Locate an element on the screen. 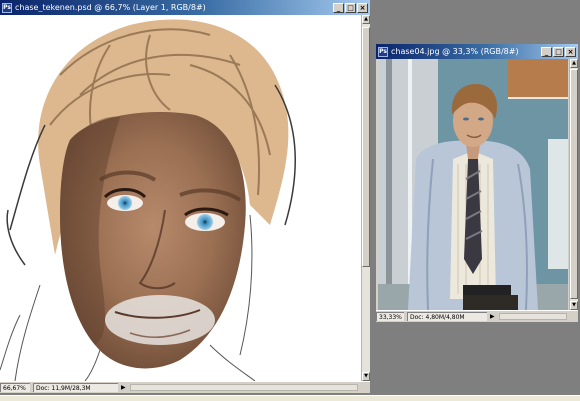 This screenshot has height=401, width=580. zoom-level-field: 66,67% is located at coordinates (15, 387).